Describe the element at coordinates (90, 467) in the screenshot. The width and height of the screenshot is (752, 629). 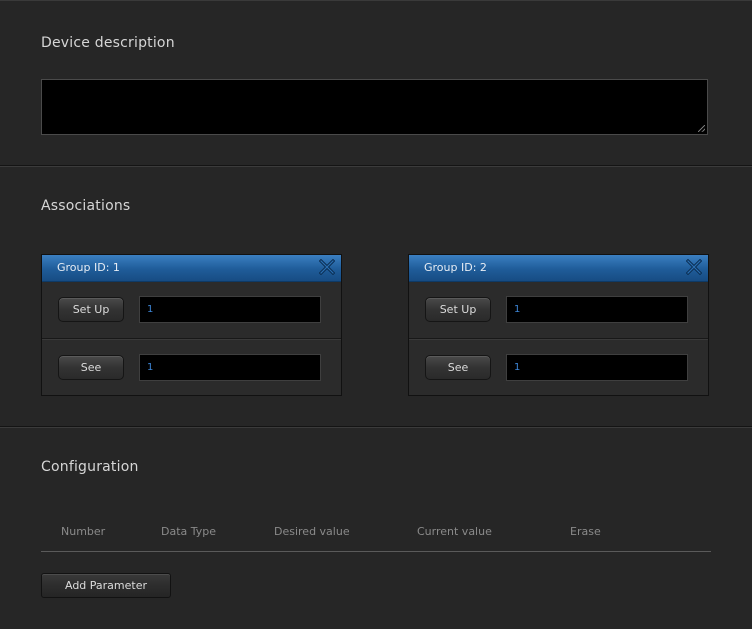
I see `configuration-title: Configuration` at that location.